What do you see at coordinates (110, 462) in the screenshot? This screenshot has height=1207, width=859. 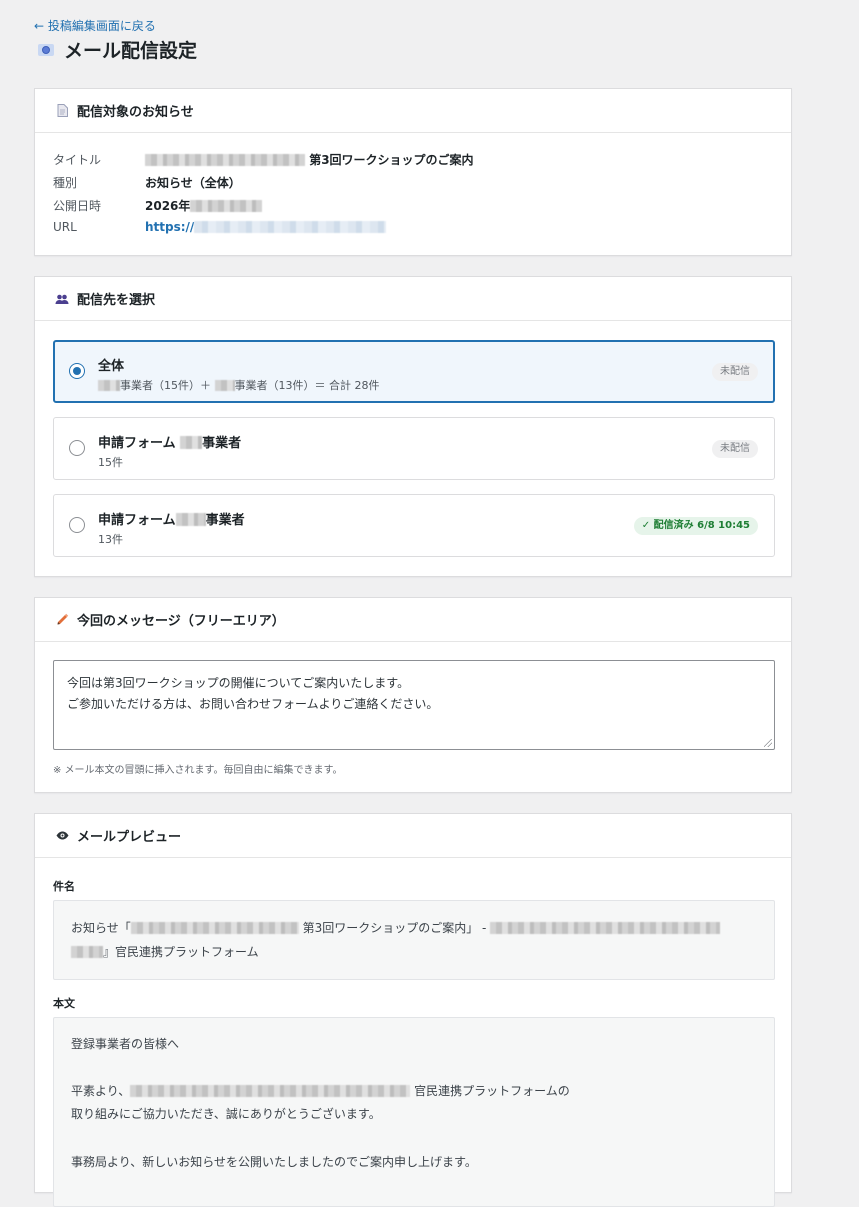 I see `option-subtitle: 15件` at bounding box center [110, 462].